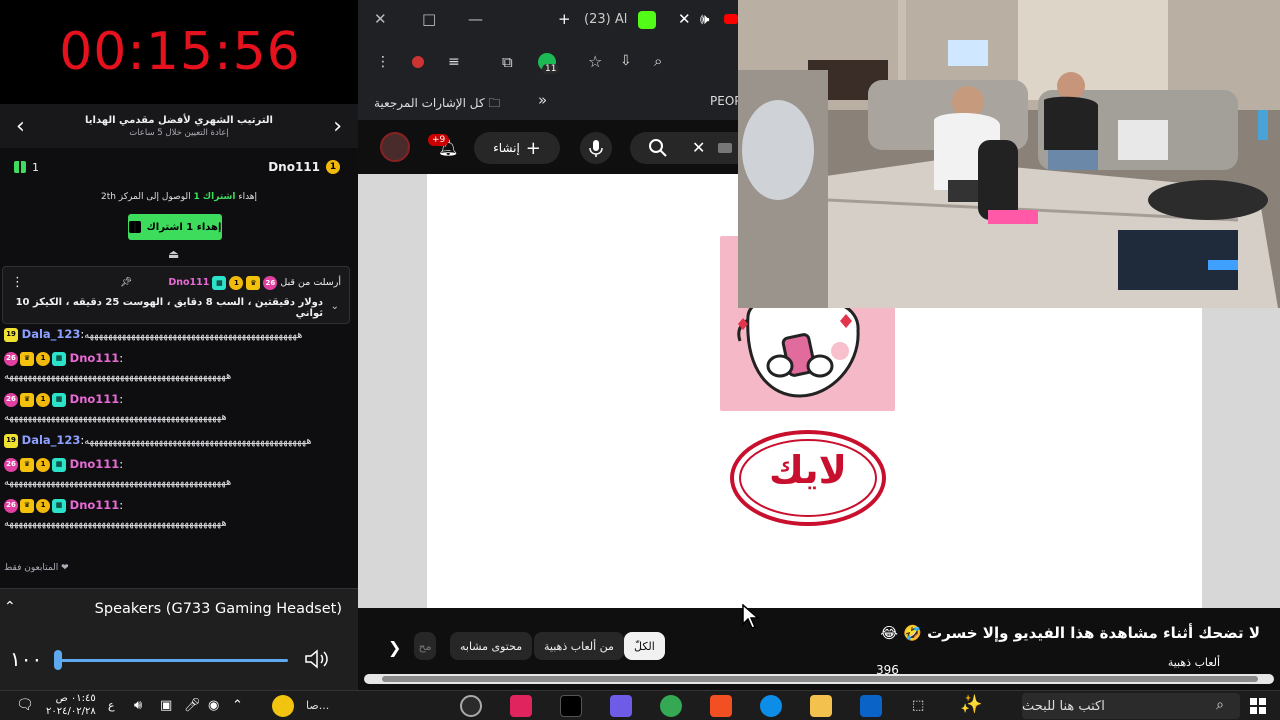 The height and width of the screenshot is (720, 1280). I want to click on create-button: إنشاء +, so click(517, 148).